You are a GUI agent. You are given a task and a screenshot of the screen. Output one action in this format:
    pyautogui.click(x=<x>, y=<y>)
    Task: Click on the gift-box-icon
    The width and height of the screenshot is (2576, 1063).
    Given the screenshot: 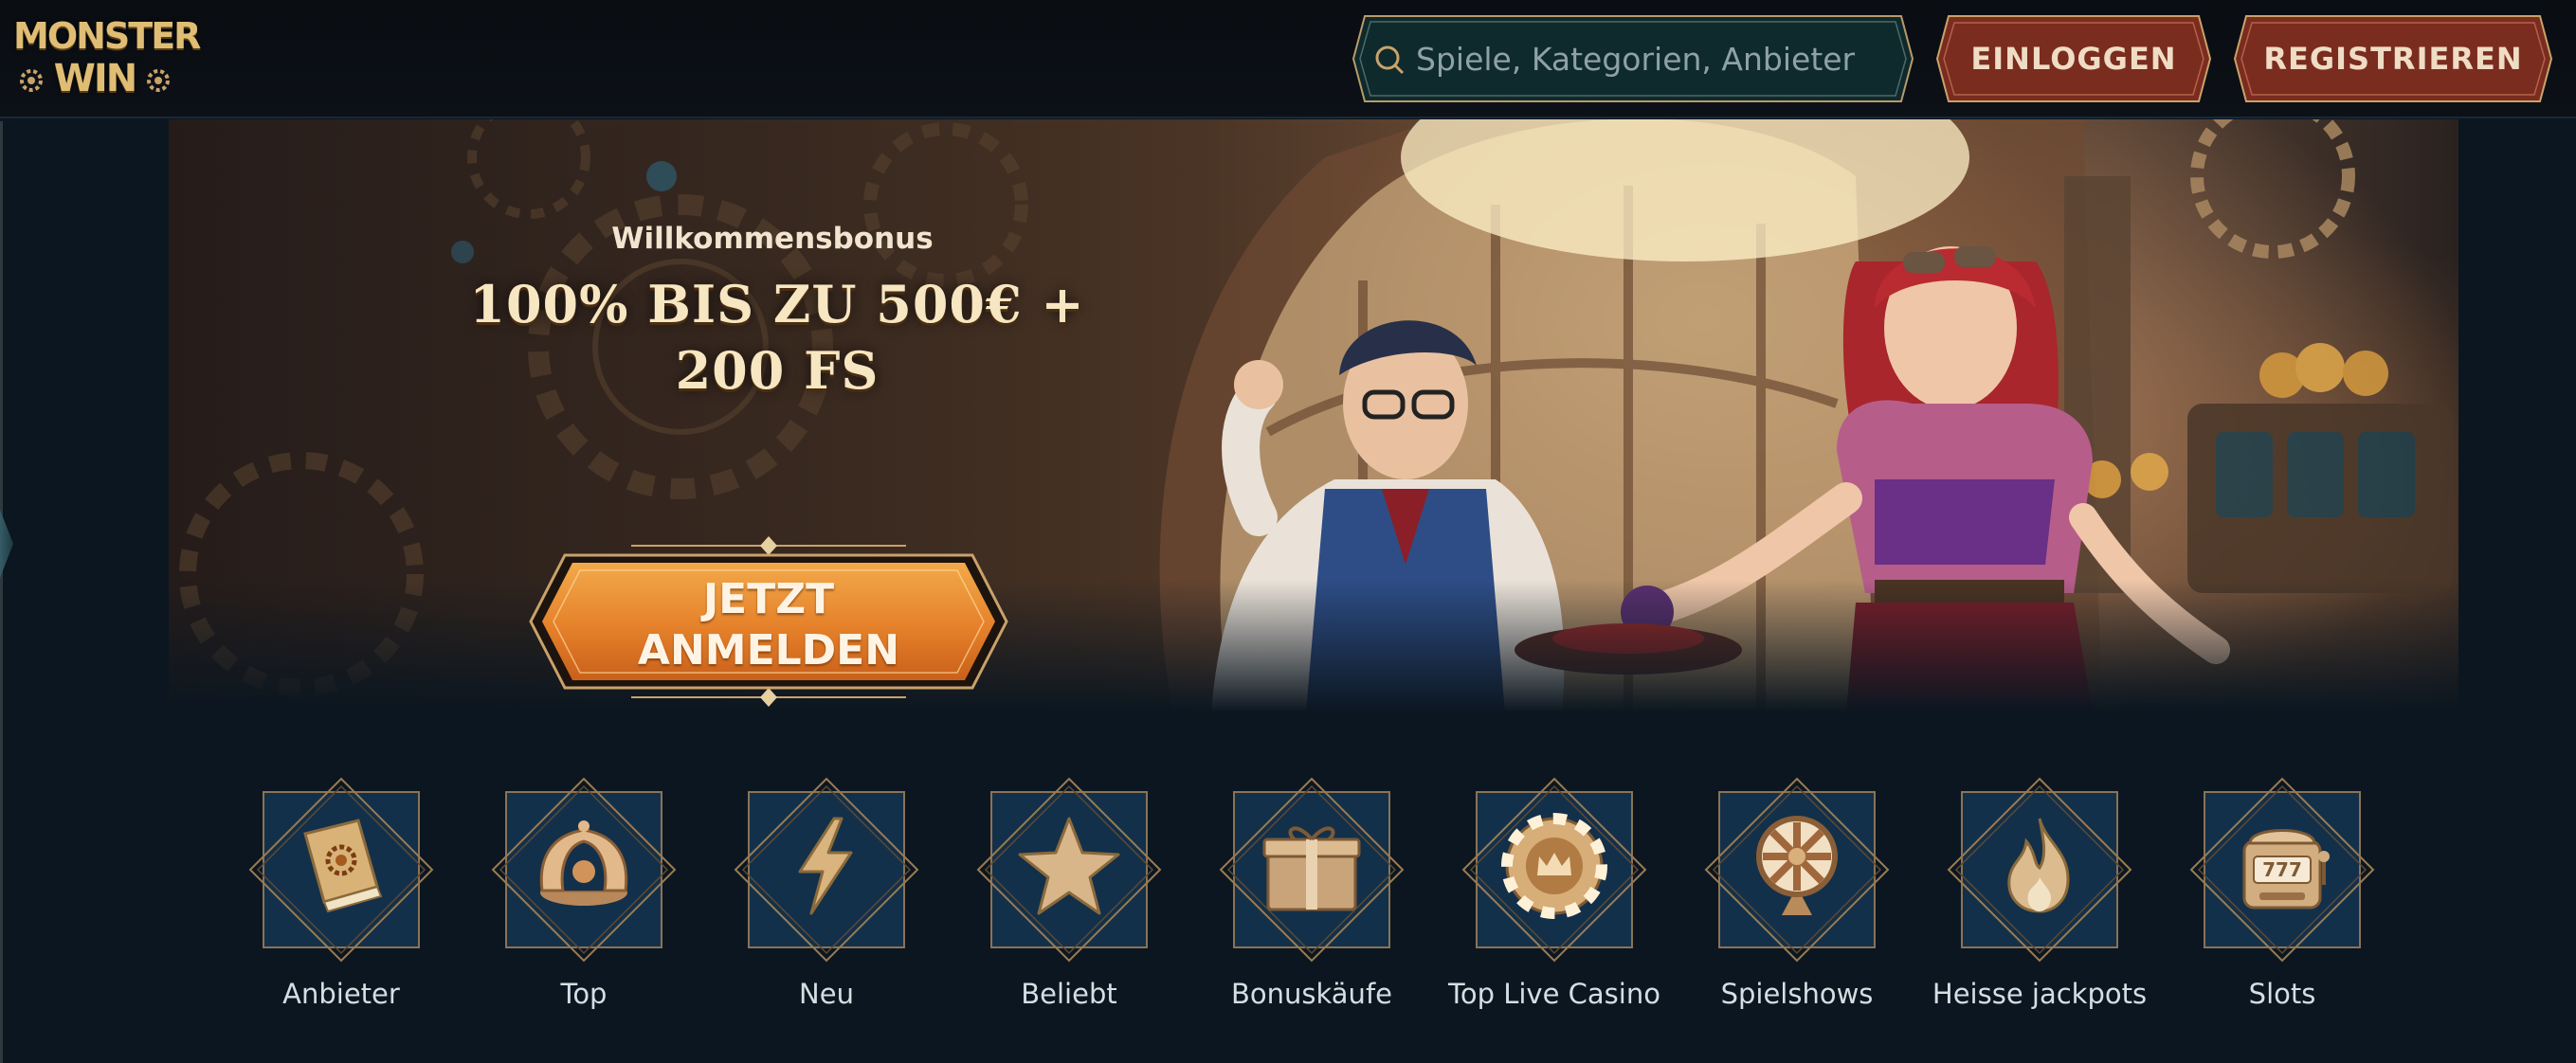 What is the action you would take?
    pyautogui.click(x=1311, y=869)
    